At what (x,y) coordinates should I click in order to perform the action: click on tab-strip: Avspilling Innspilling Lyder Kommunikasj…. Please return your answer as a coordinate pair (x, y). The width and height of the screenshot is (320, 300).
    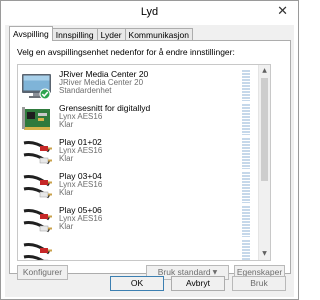
    Looking at the image, I should click on (101, 33).